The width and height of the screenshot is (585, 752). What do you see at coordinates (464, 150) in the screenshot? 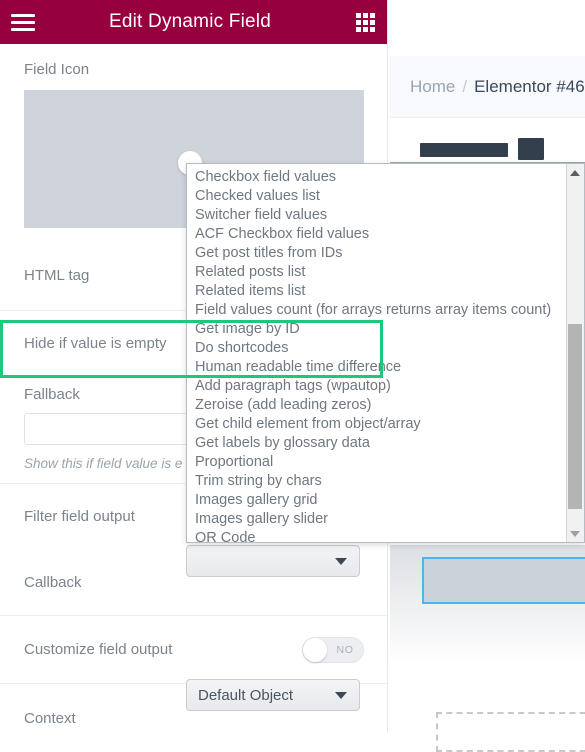
I see `preview-block-bar` at bounding box center [464, 150].